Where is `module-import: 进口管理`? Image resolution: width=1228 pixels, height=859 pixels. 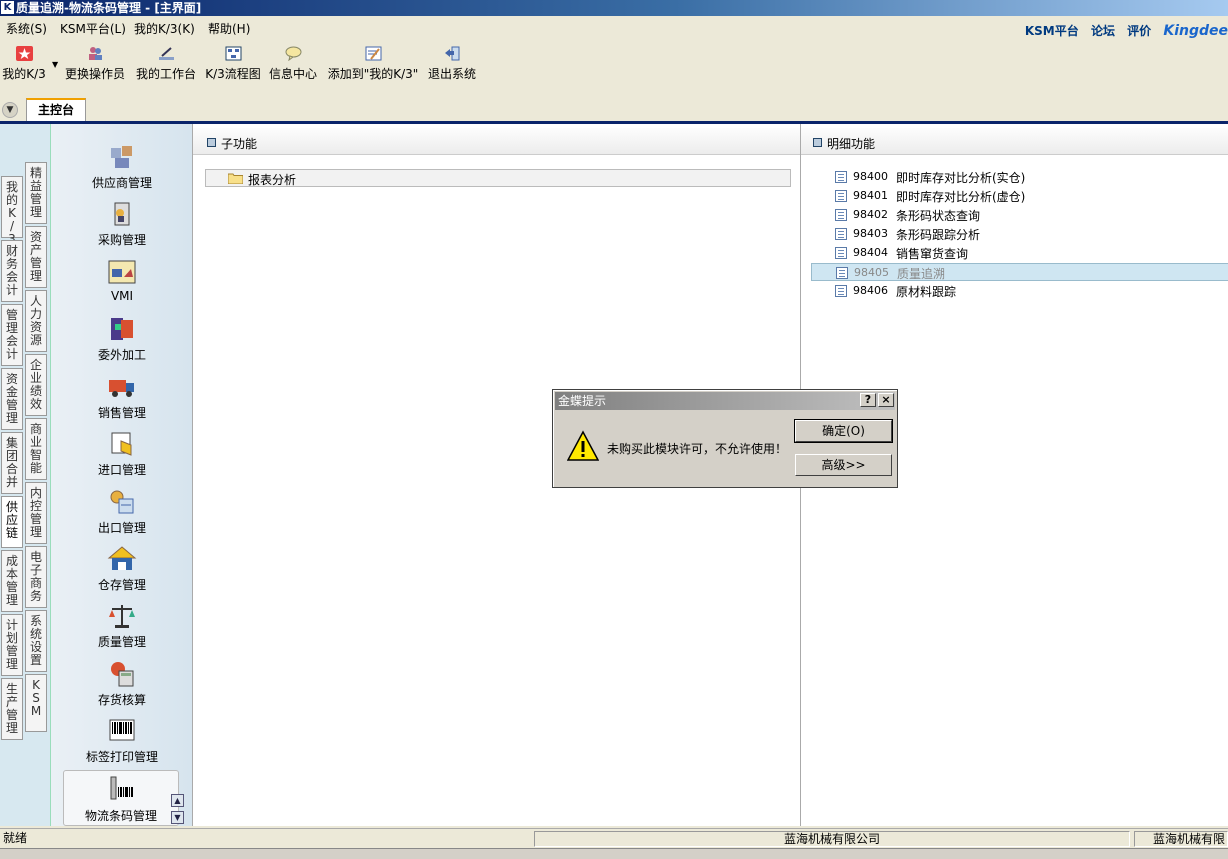 module-import: 进口管理 is located at coordinates (122, 453).